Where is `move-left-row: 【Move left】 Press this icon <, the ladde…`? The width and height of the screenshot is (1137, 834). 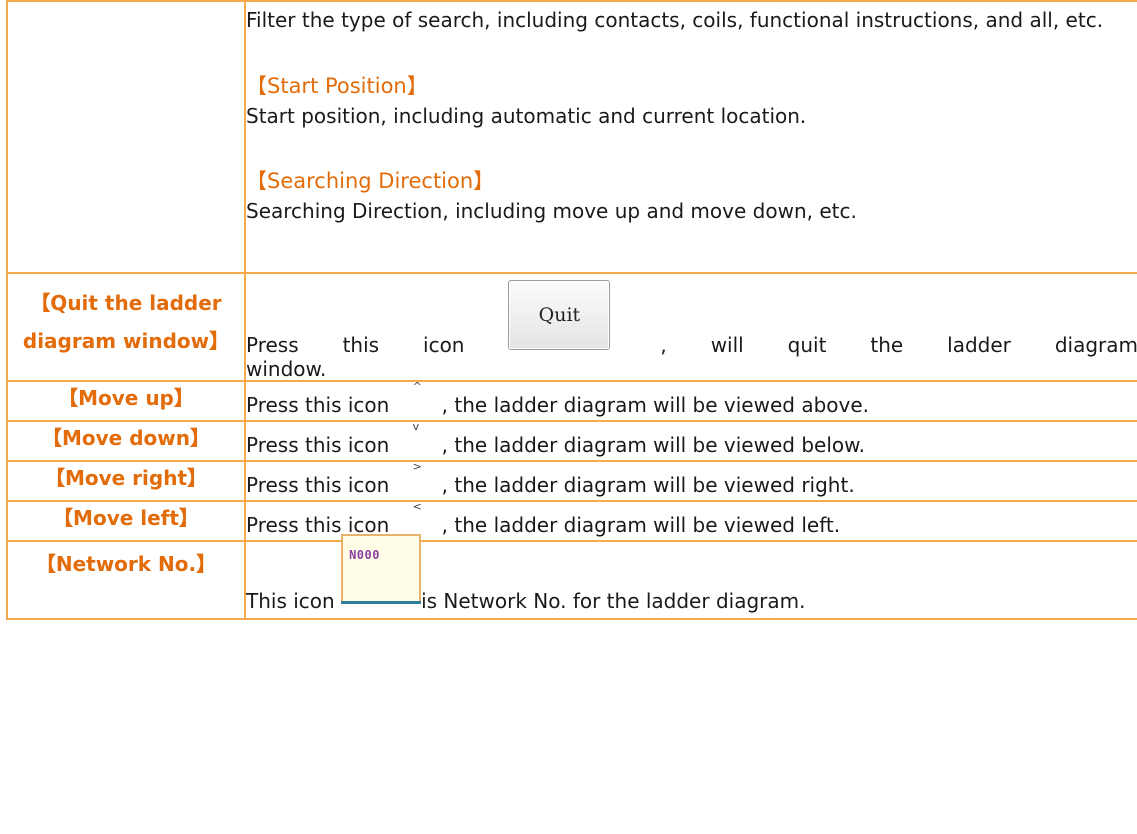 move-left-row: 【Move left】 Press this icon <, the ladde… is located at coordinates (571, 521).